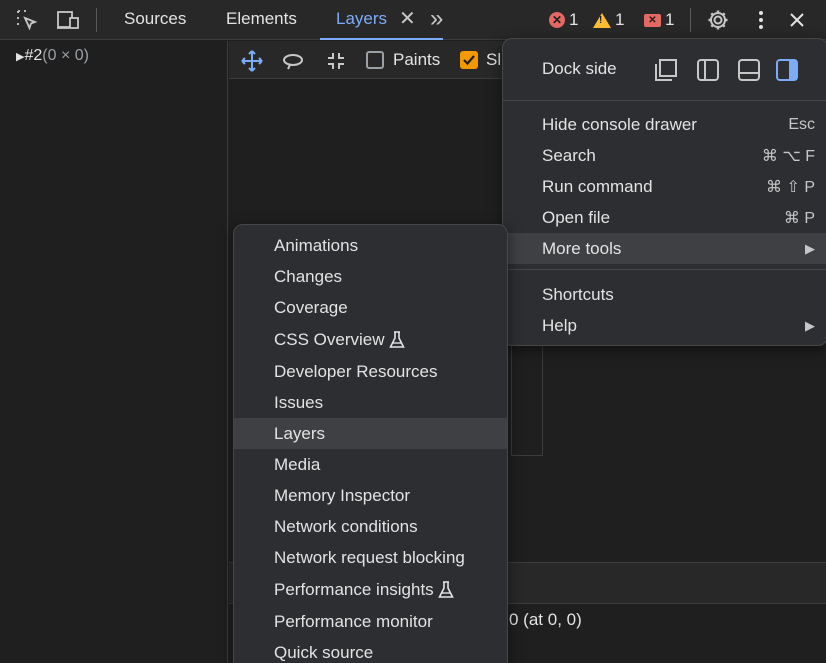 The height and width of the screenshot is (663, 826). I want to click on submenu-item-quick-source: Quick source, so click(370, 650).